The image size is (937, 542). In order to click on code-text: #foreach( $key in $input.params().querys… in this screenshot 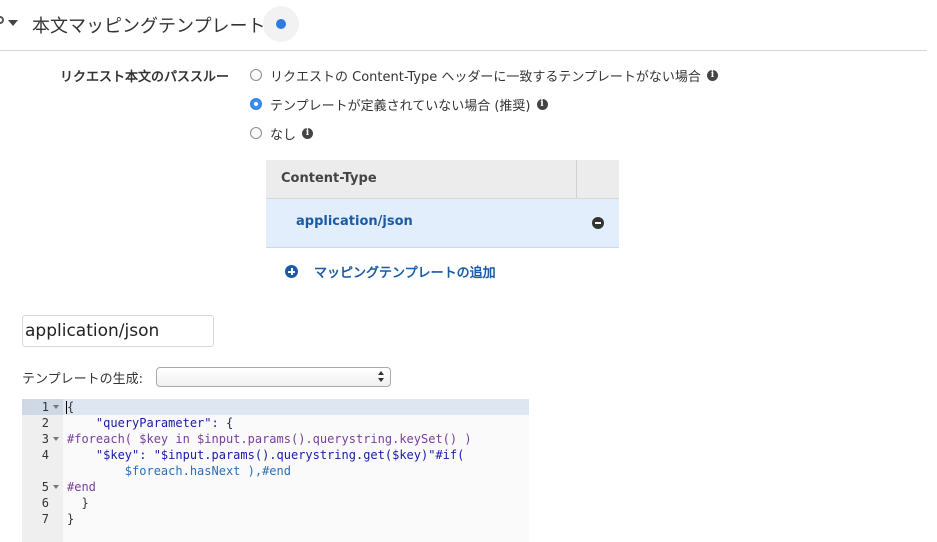, I will do `click(269, 439)`.